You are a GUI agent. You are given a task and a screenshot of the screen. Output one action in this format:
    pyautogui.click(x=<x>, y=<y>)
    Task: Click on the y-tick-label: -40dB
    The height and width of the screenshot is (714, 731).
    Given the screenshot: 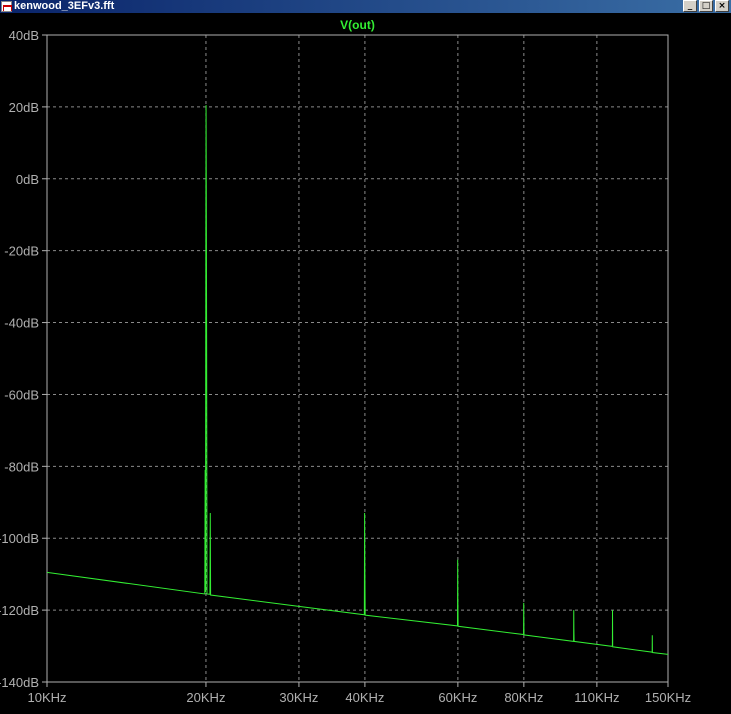 What is the action you would take?
    pyautogui.click(x=21, y=323)
    